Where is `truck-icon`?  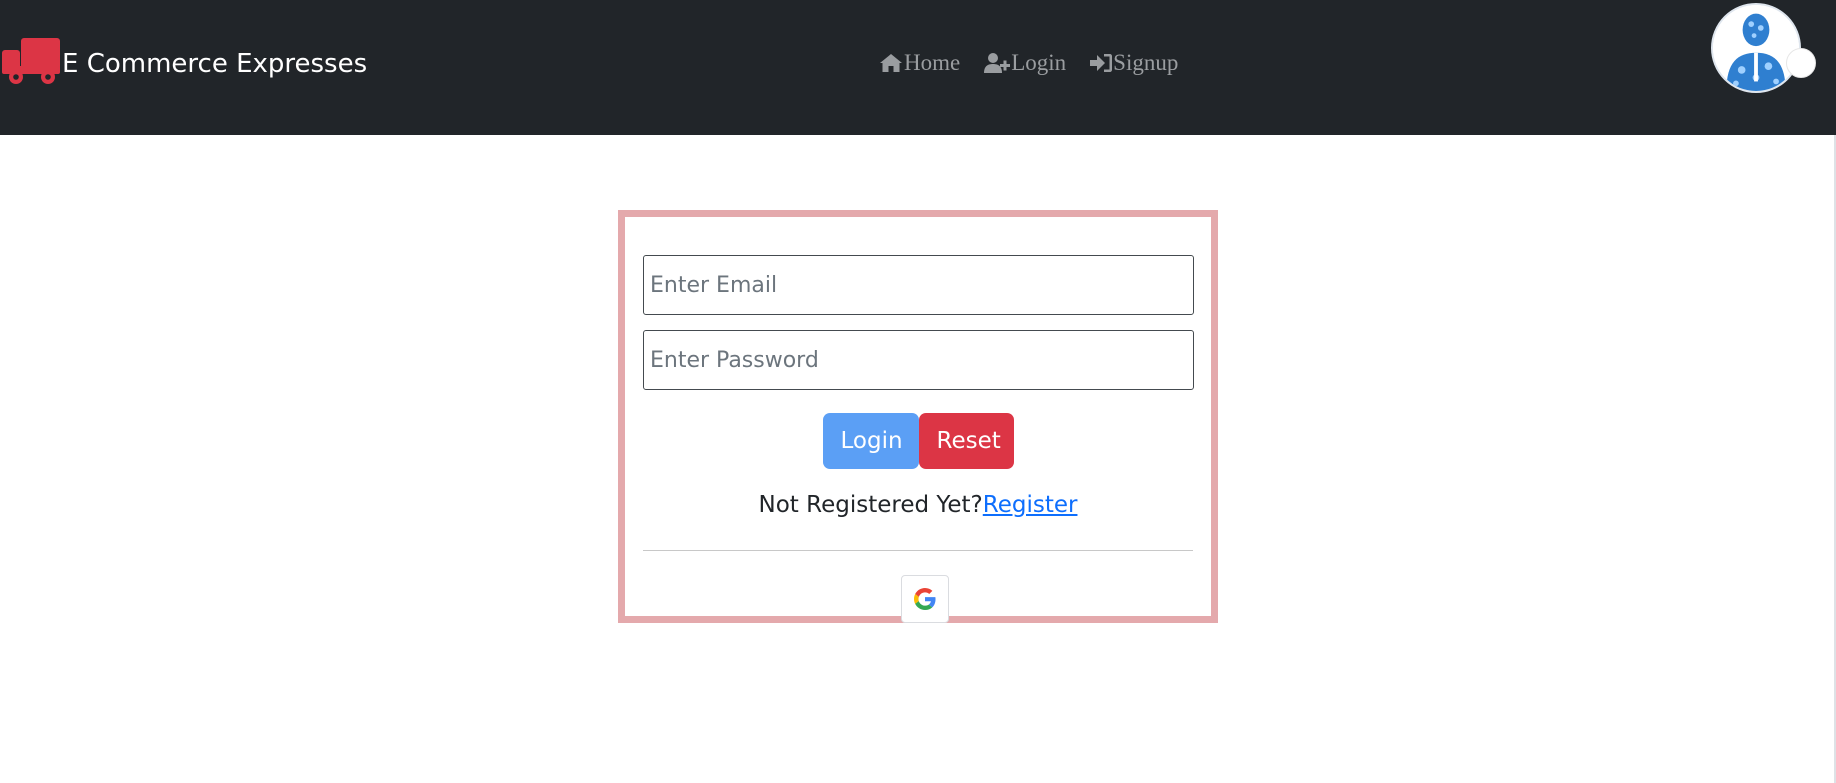 truck-icon is located at coordinates (31, 61).